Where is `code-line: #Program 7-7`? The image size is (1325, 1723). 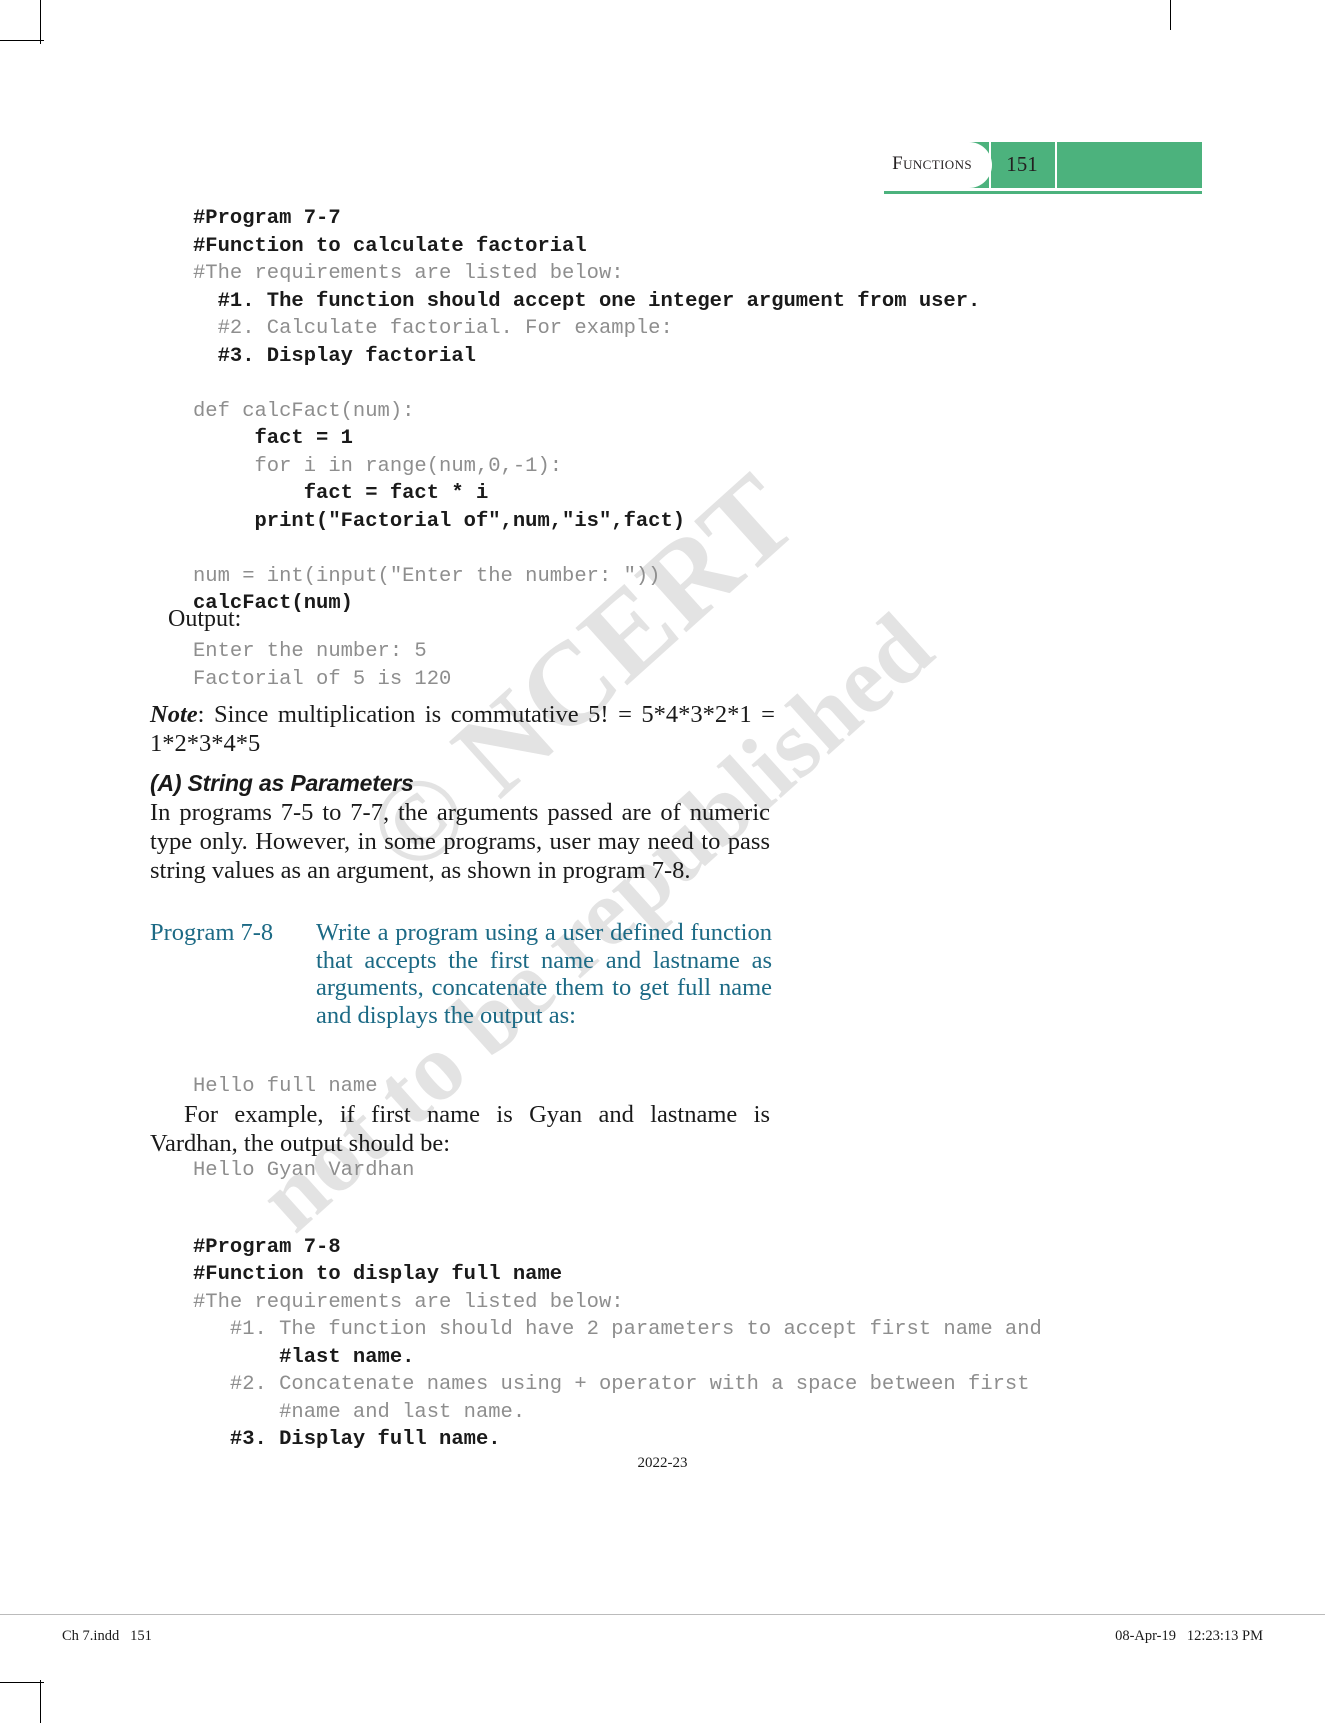 code-line: #Program 7-7 is located at coordinates (267, 218).